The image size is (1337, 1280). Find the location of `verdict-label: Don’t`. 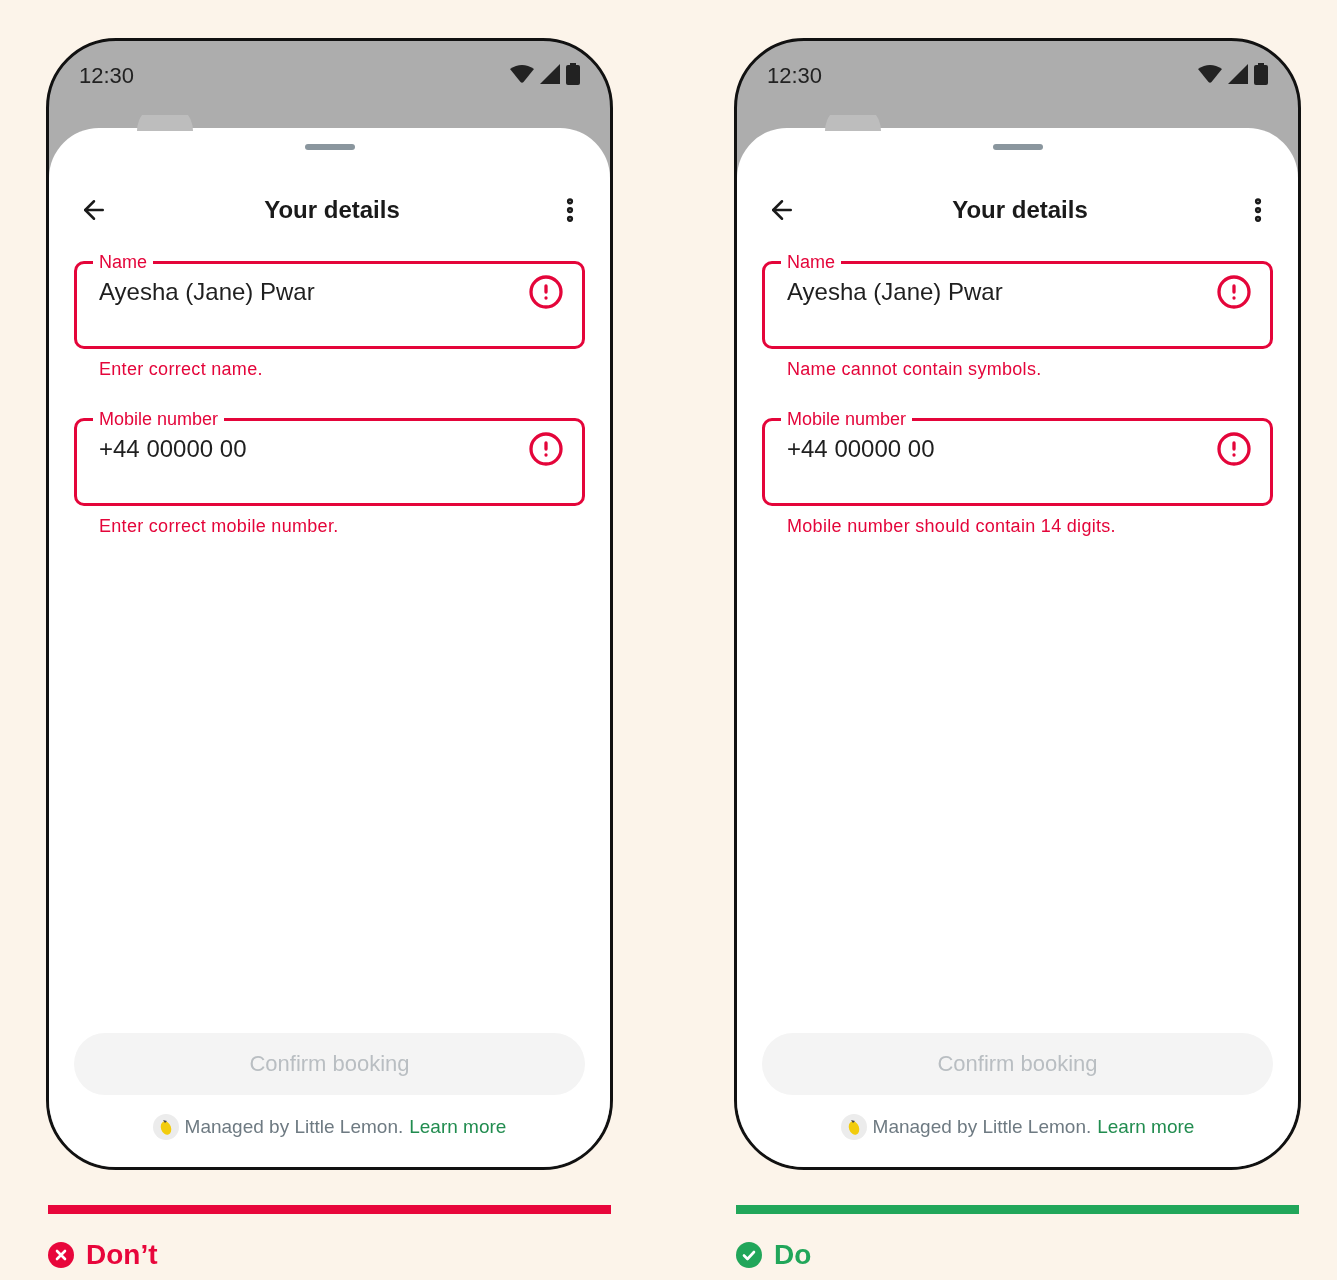

verdict-label: Don’t is located at coordinates (122, 1255).